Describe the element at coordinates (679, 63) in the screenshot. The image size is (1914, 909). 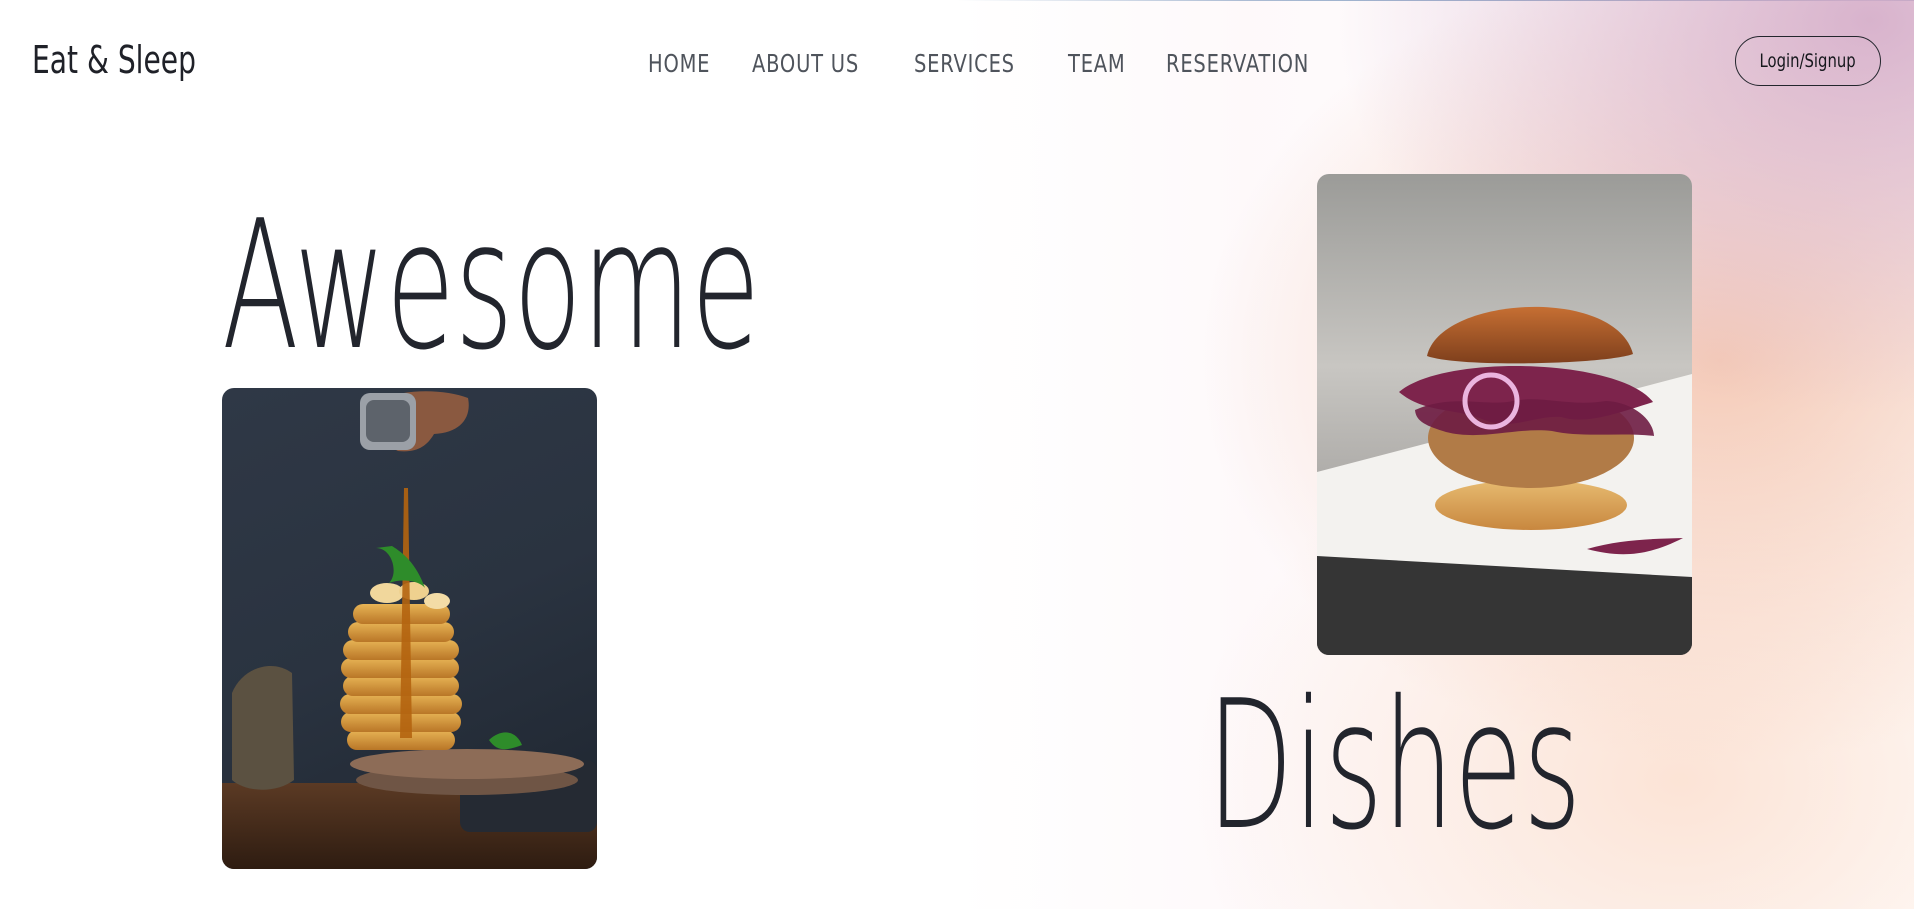
I see `nav-home: HOME` at that location.